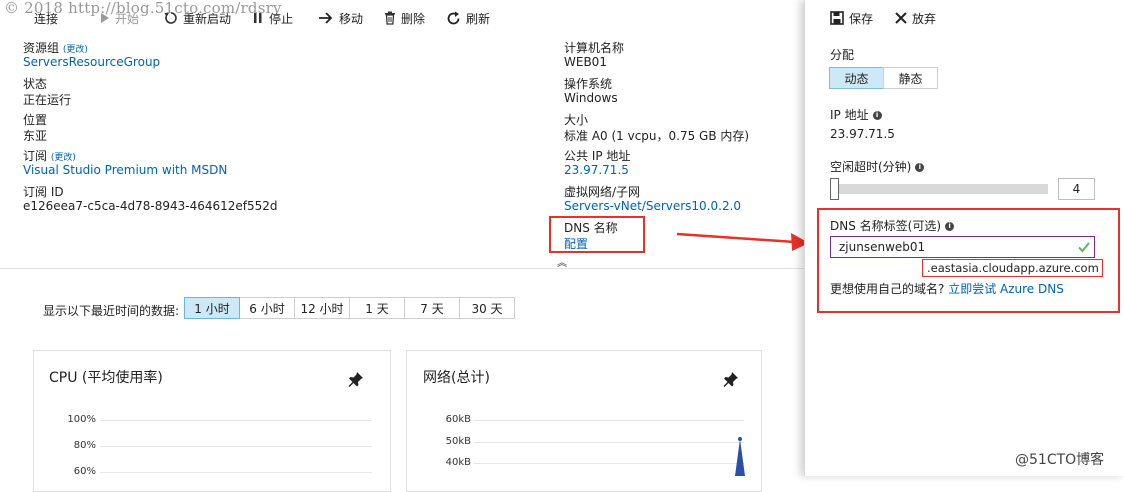  Describe the element at coordinates (91, 62) in the screenshot. I see `resource-group-value: ServersResourceGroup` at that location.